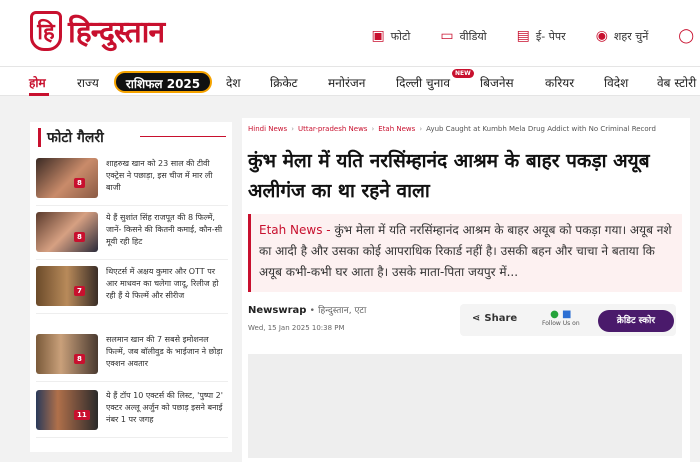 The width and height of the screenshot is (700, 462). Describe the element at coordinates (561, 323) in the screenshot. I see `follow-label: Follow Us on` at that location.